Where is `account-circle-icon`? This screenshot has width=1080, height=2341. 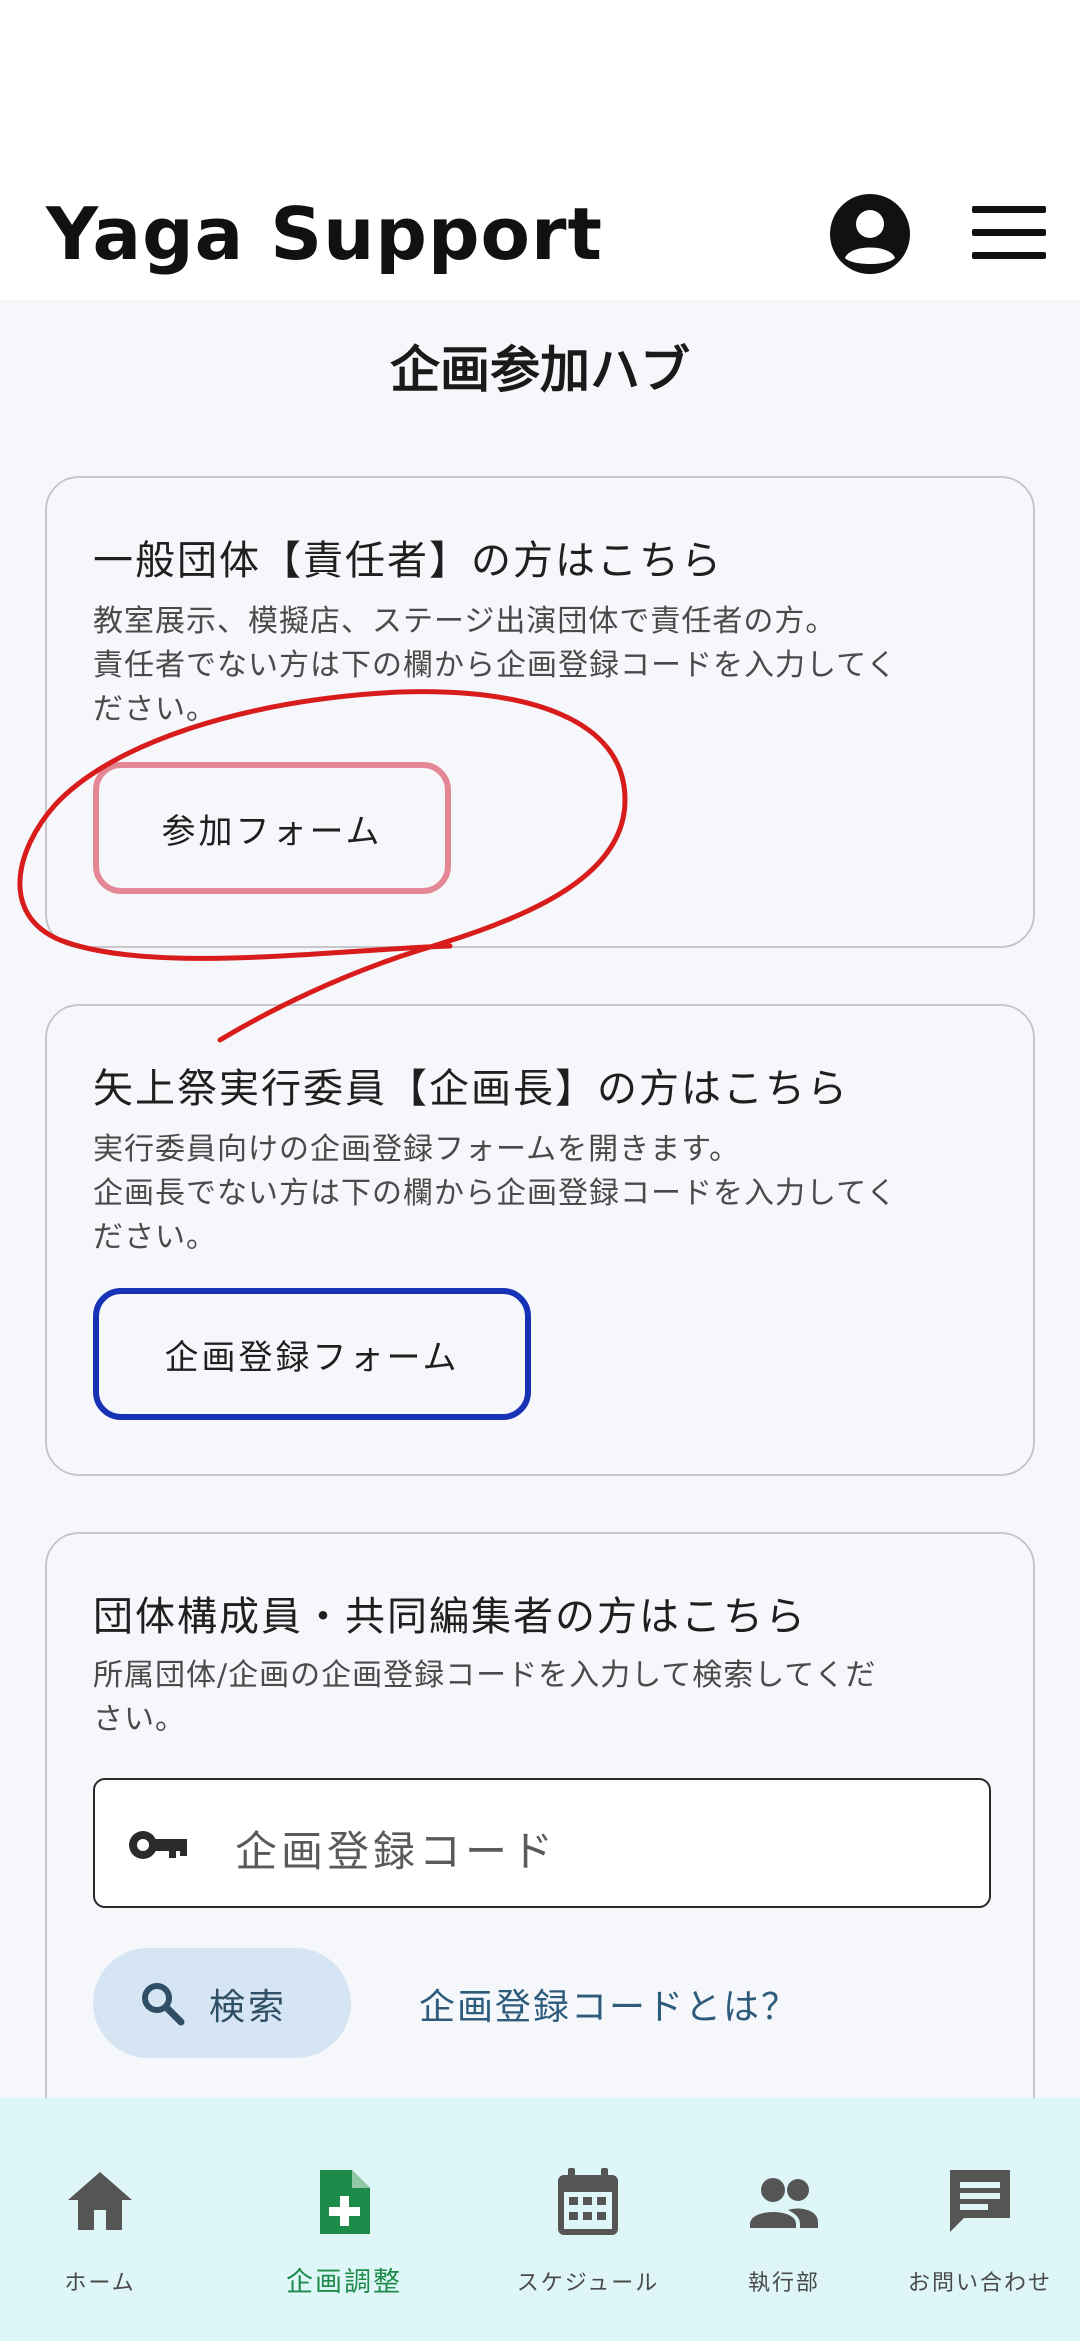 account-circle-icon is located at coordinates (870, 234).